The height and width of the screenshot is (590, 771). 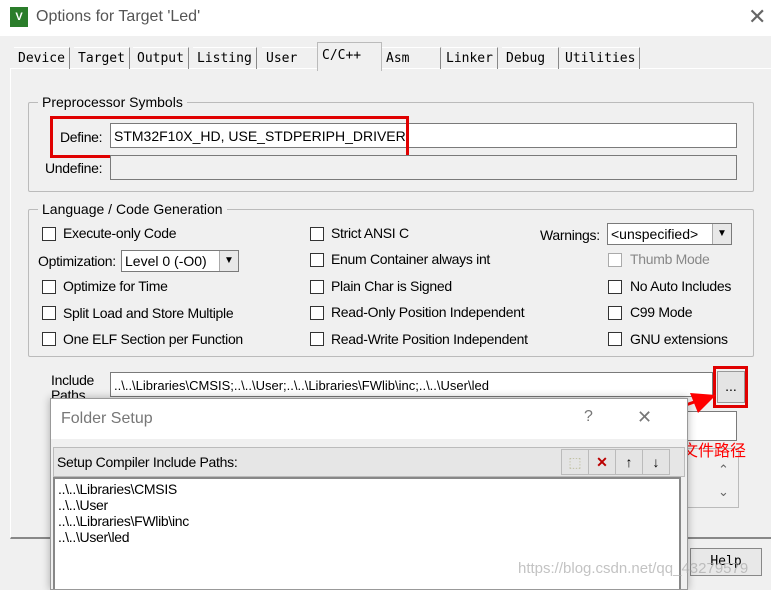 What do you see at coordinates (615, 339) in the screenshot?
I see `gnu-checkbox` at bounding box center [615, 339].